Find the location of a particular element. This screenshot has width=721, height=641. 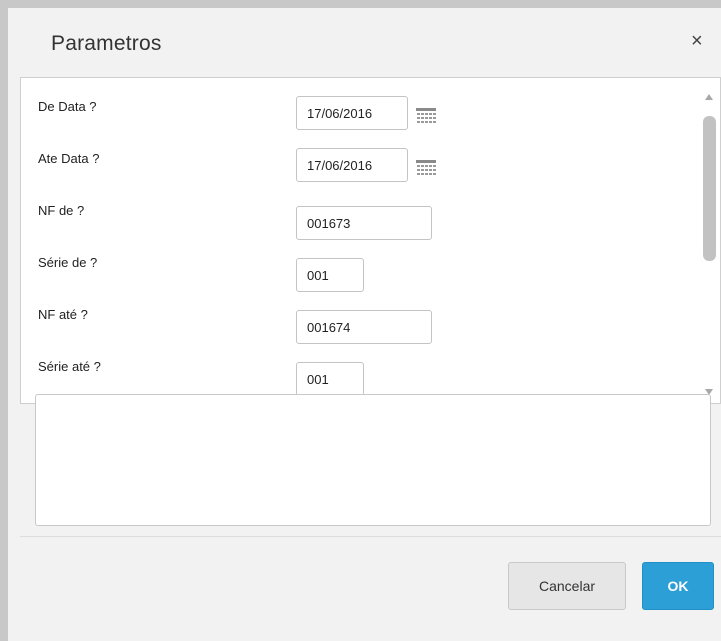

nf-de-input is located at coordinates (364, 223).